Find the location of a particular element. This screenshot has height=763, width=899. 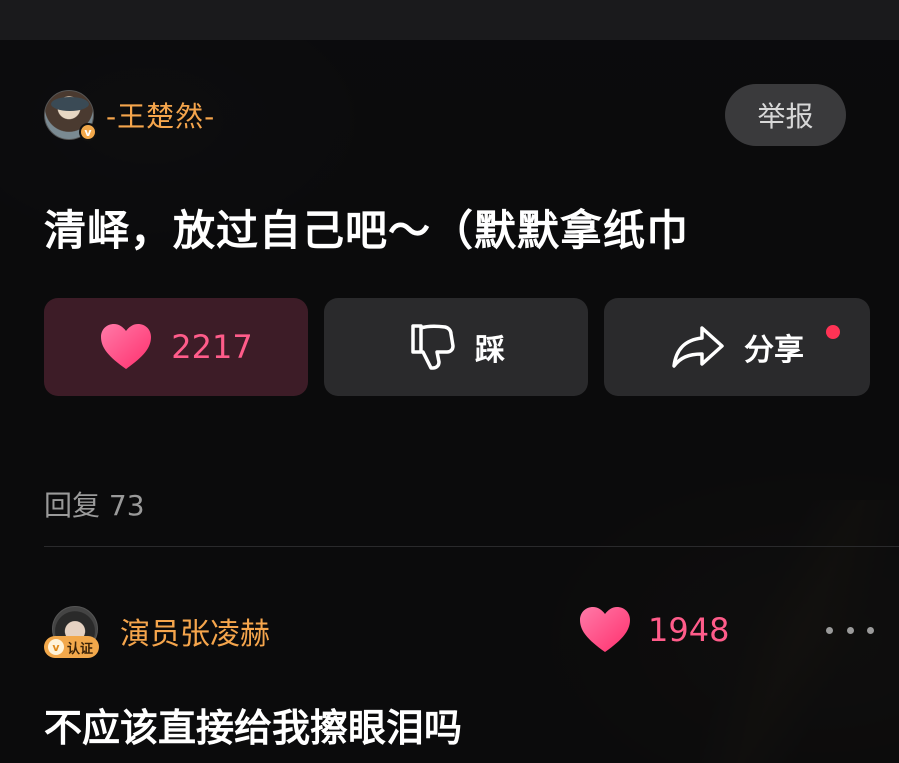

reply-author-name: 演员张凌赫 is located at coordinates (195, 631).